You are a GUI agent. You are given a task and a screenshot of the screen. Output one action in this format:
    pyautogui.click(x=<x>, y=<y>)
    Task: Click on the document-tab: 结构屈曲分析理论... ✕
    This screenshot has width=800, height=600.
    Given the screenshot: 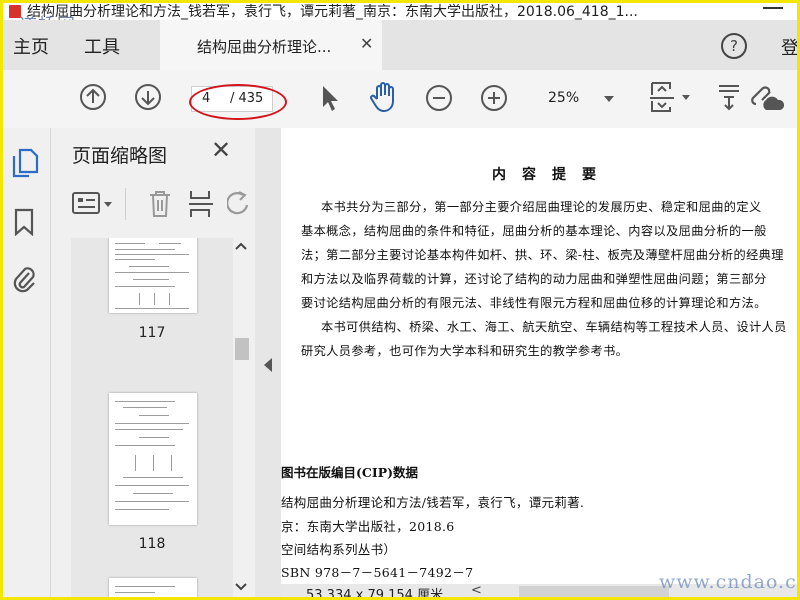 What is the action you would take?
    pyautogui.click(x=271, y=45)
    